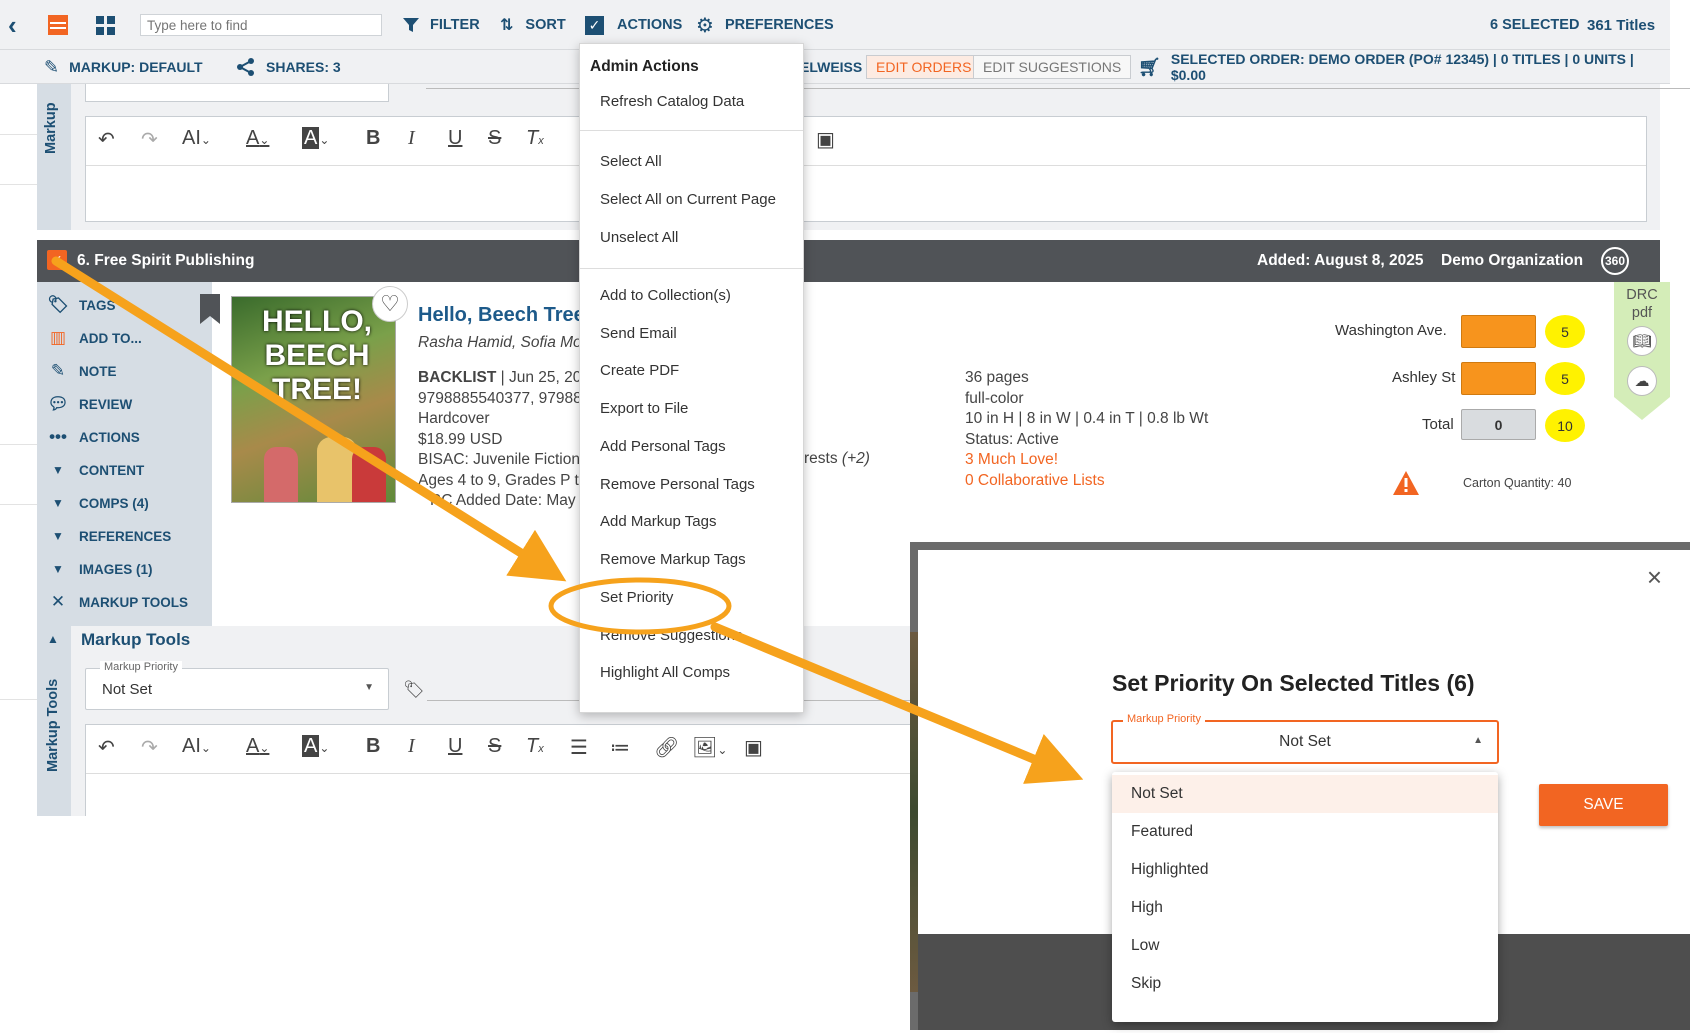 The width and height of the screenshot is (1690, 1033). What do you see at coordinates (1535, 25) in the screenshot?
I see `selected-count: 6 SELECTED` at bounding box center [1535, 25].